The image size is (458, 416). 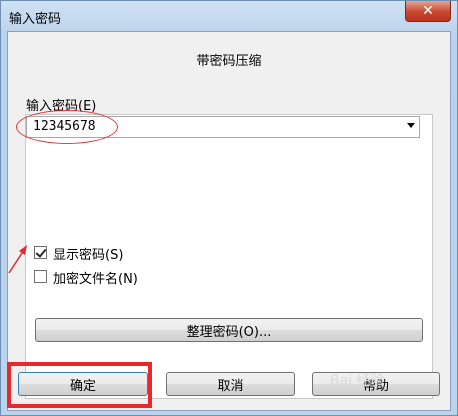 What do you see at coordinates (40, 252) in the screenshot?
I see `show-password-checkbox` at bounding box center [40, 252].